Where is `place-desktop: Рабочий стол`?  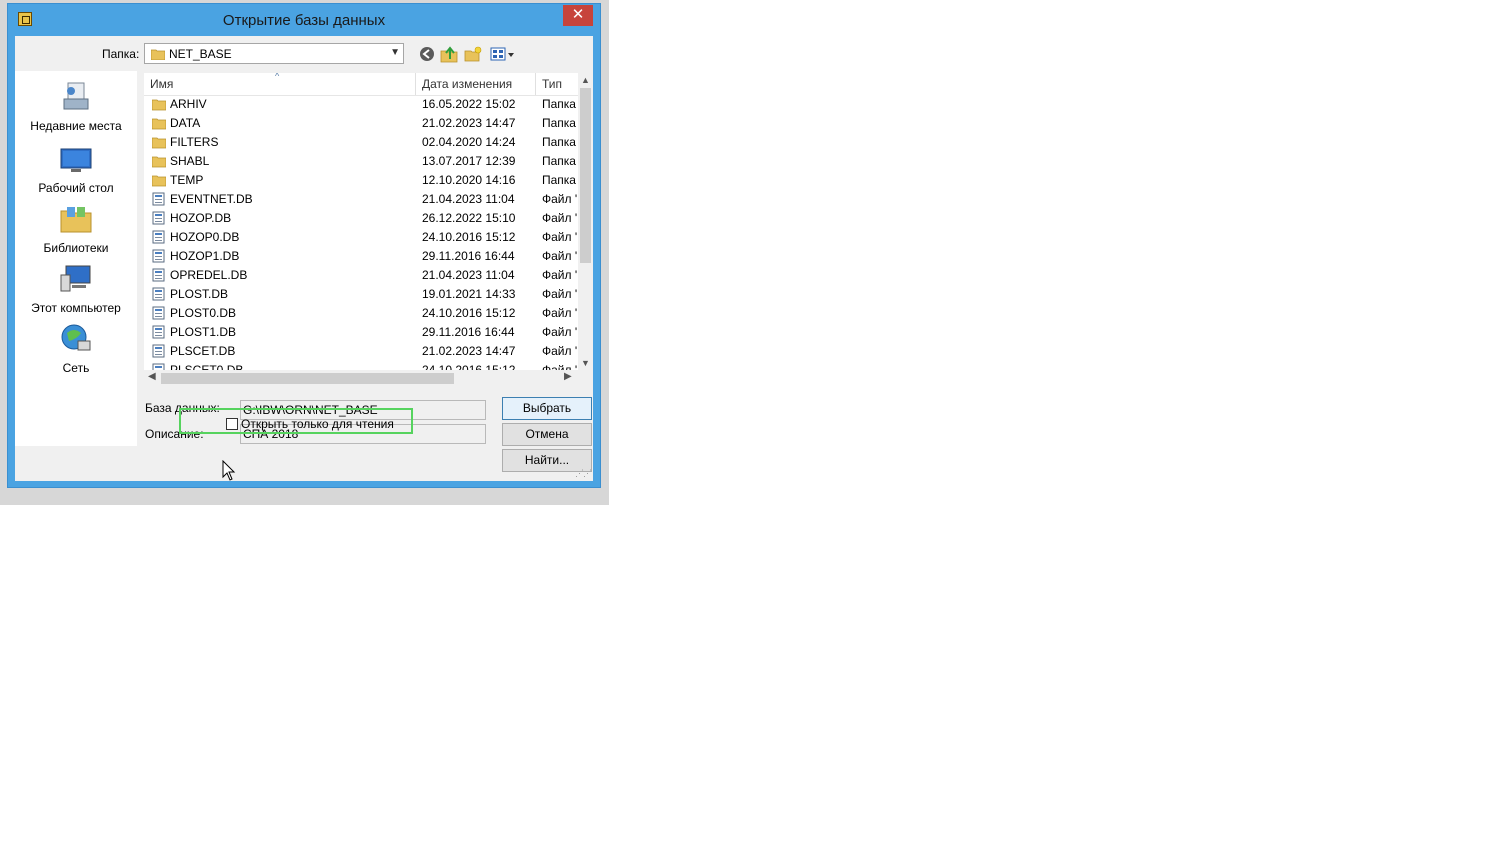 place-desktop: Рабочий стол is located at coordinates (76, 169).